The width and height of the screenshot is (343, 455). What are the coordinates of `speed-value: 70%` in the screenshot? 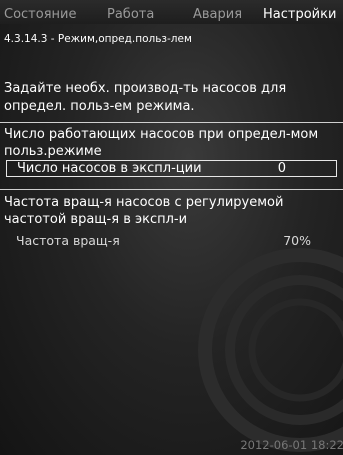 It's located at (297, 240).